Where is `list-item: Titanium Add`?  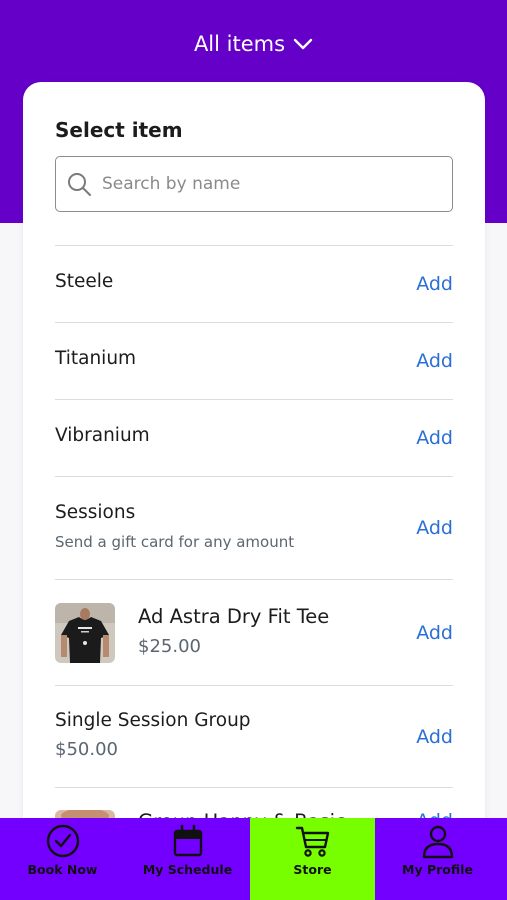
list-item: Titanium Add is located at coordinates (254, 360).